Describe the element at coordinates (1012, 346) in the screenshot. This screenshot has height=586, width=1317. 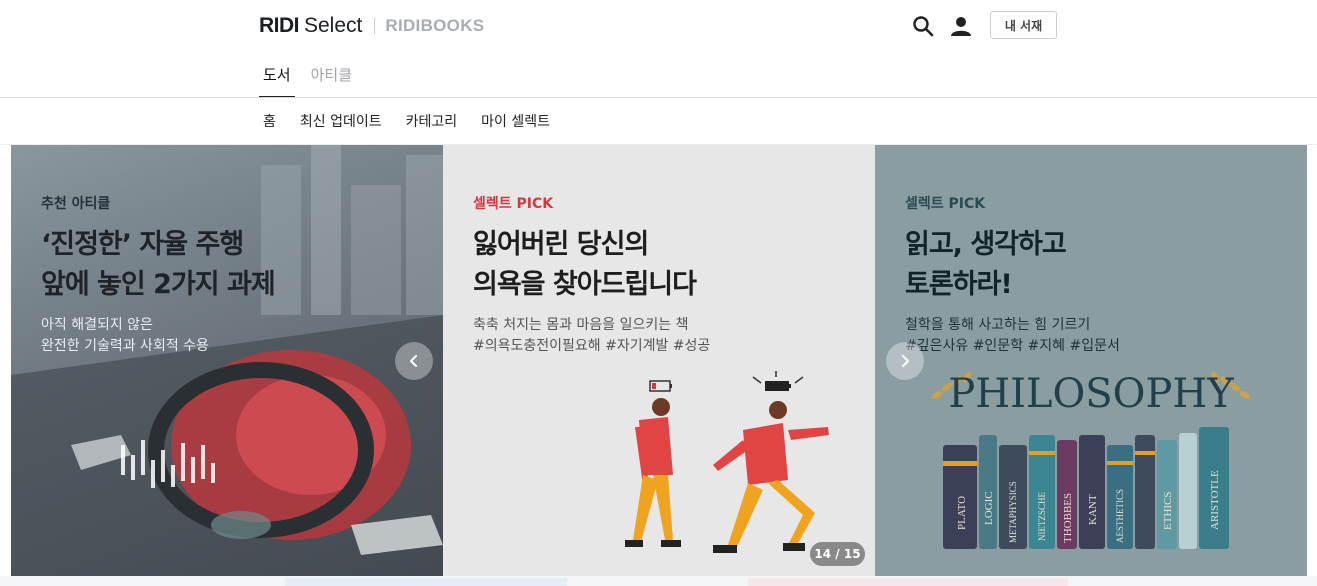
I see `desc-line-2: #깊은사유 #인문학 #지혜 #입문서` at that location.